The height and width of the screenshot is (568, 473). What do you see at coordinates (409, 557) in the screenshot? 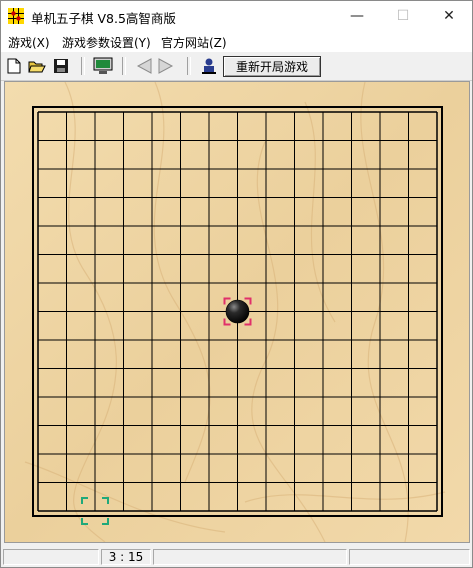
I see `status-cell-extra` at bounding box center [409, 557].